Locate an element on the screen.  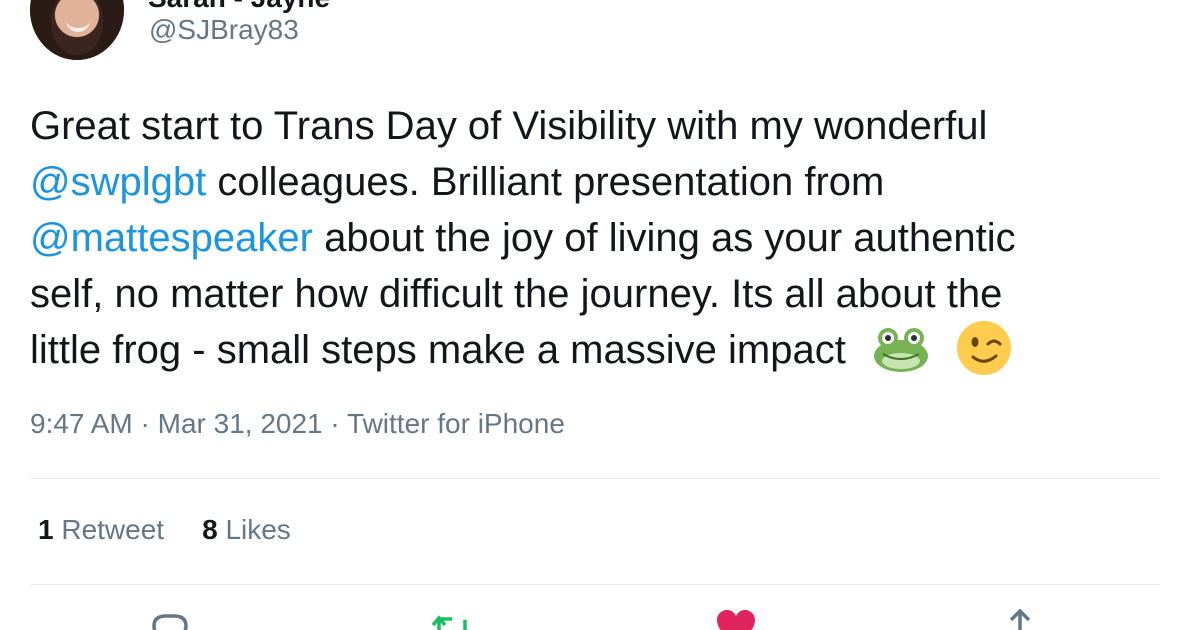
author-display-name: Sarah - Jayne is located at coordinates (239, 7).